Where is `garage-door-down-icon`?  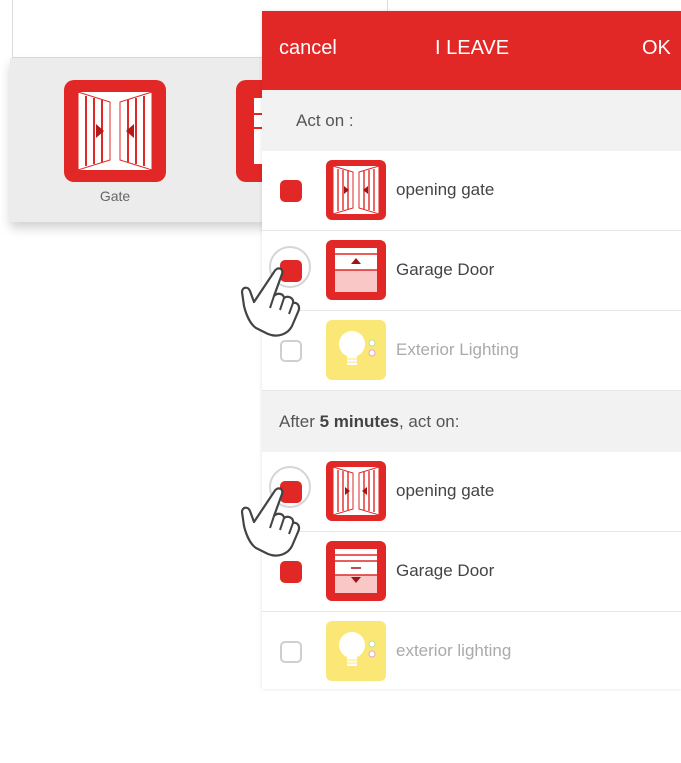
garage-door-down-icon is located at coordinates (356, 571).